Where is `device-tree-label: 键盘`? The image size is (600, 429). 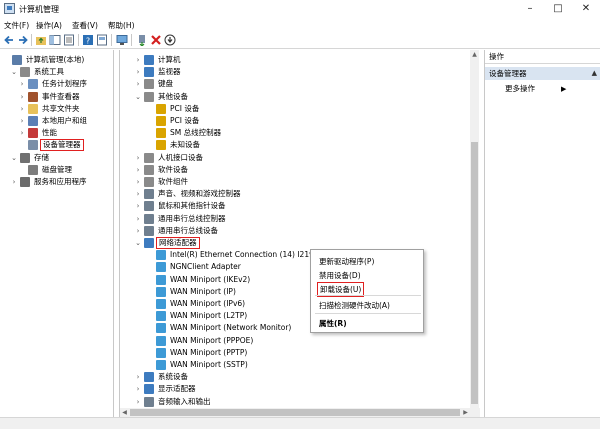 device-tree-label: 键盘 is located at coordinates (165, 84).